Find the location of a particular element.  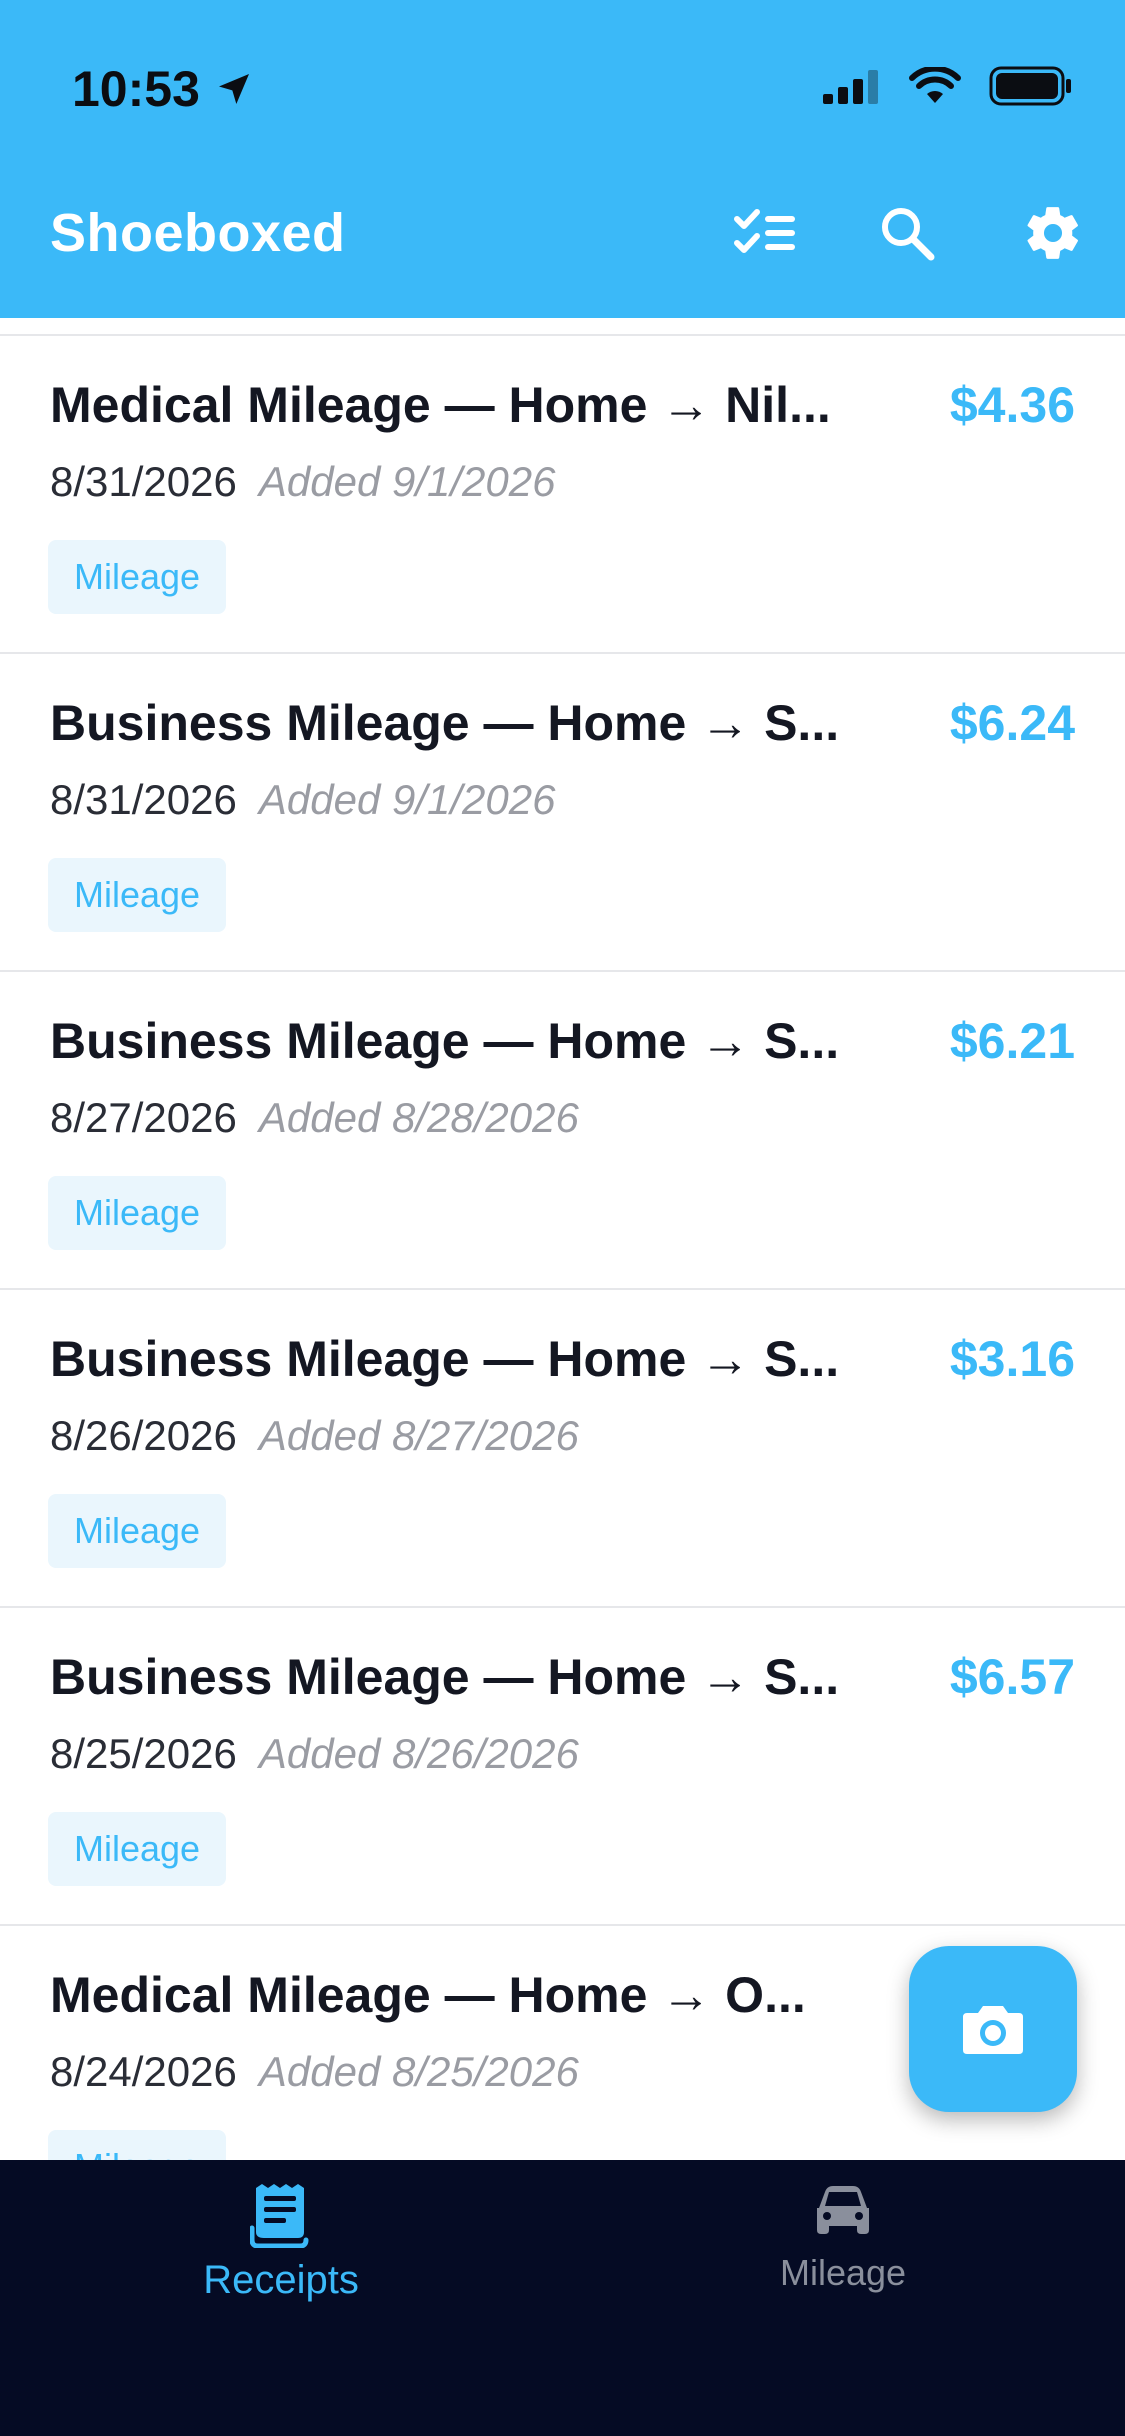

receipt-date-line: 8/25/2026 Added 8/26/2026 is located at coordinates (314, 1754).